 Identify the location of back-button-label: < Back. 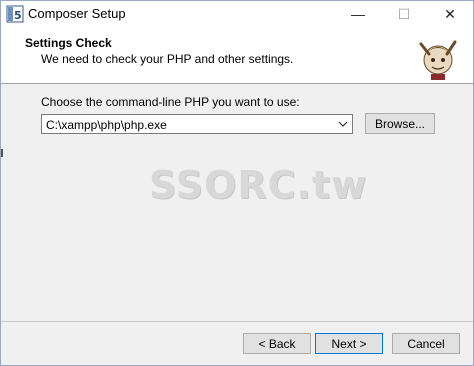
(277, 343).